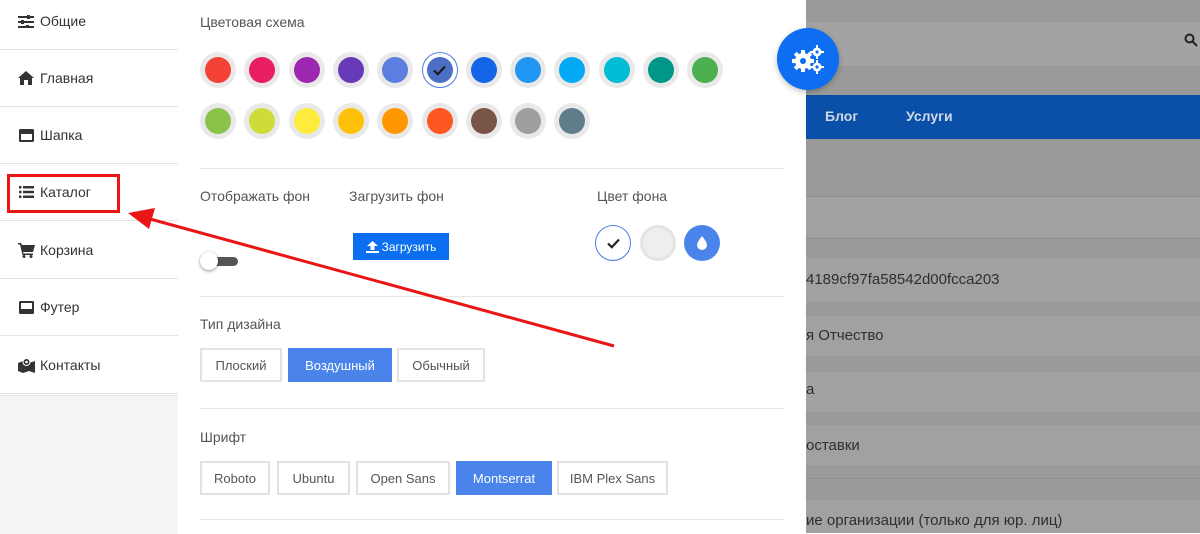  I want to click on upload-background-button: Загрузить, so click(401, 246).